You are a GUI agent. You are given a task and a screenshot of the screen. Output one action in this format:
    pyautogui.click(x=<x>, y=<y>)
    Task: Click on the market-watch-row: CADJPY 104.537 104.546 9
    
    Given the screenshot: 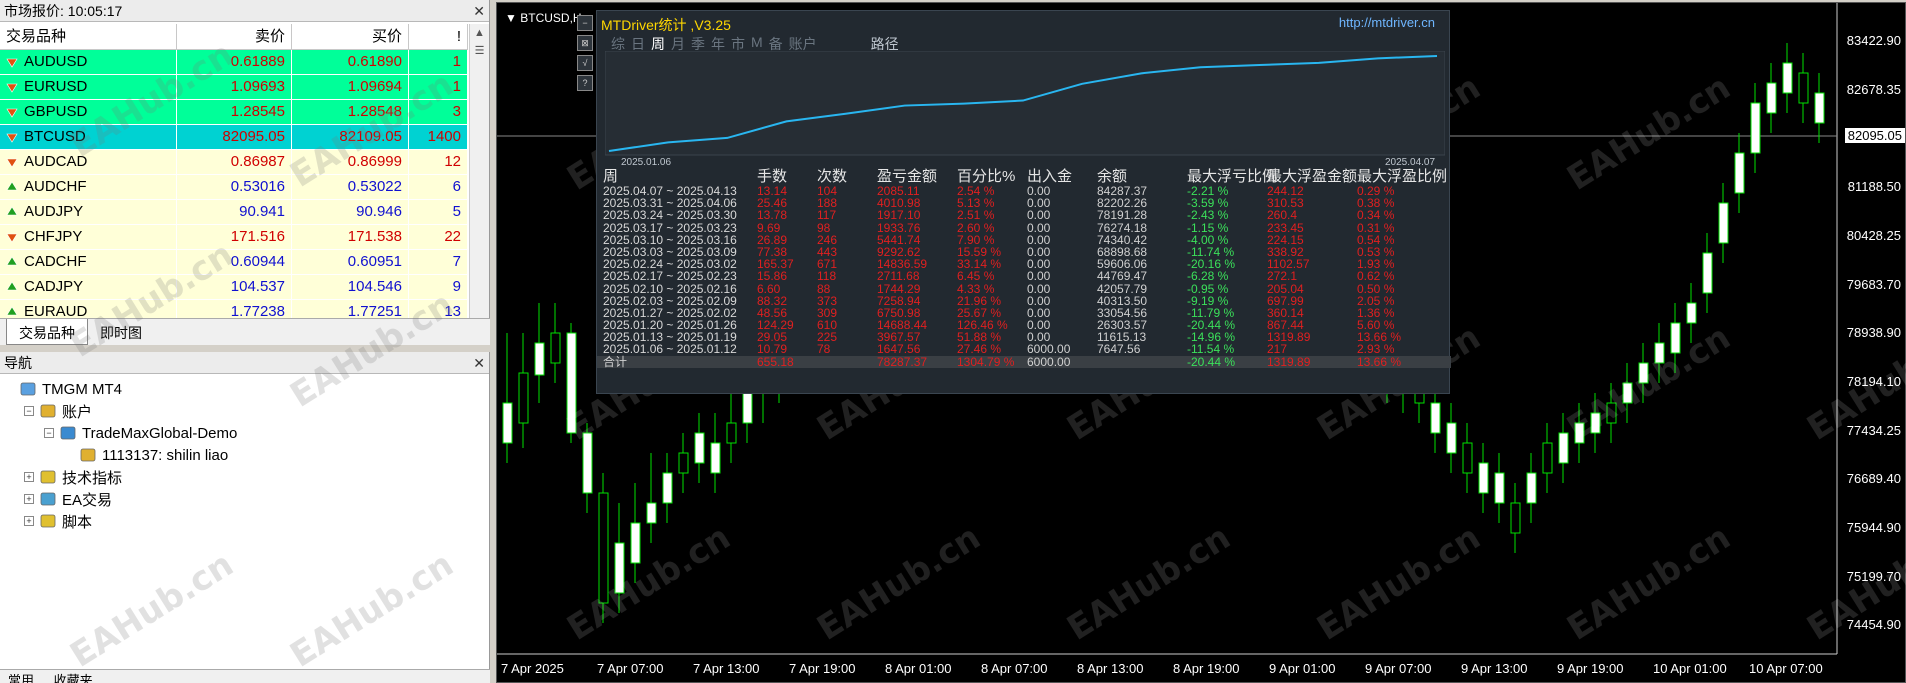 What is the action you would take?
    pyautogui.click(x=234, y=287)
    